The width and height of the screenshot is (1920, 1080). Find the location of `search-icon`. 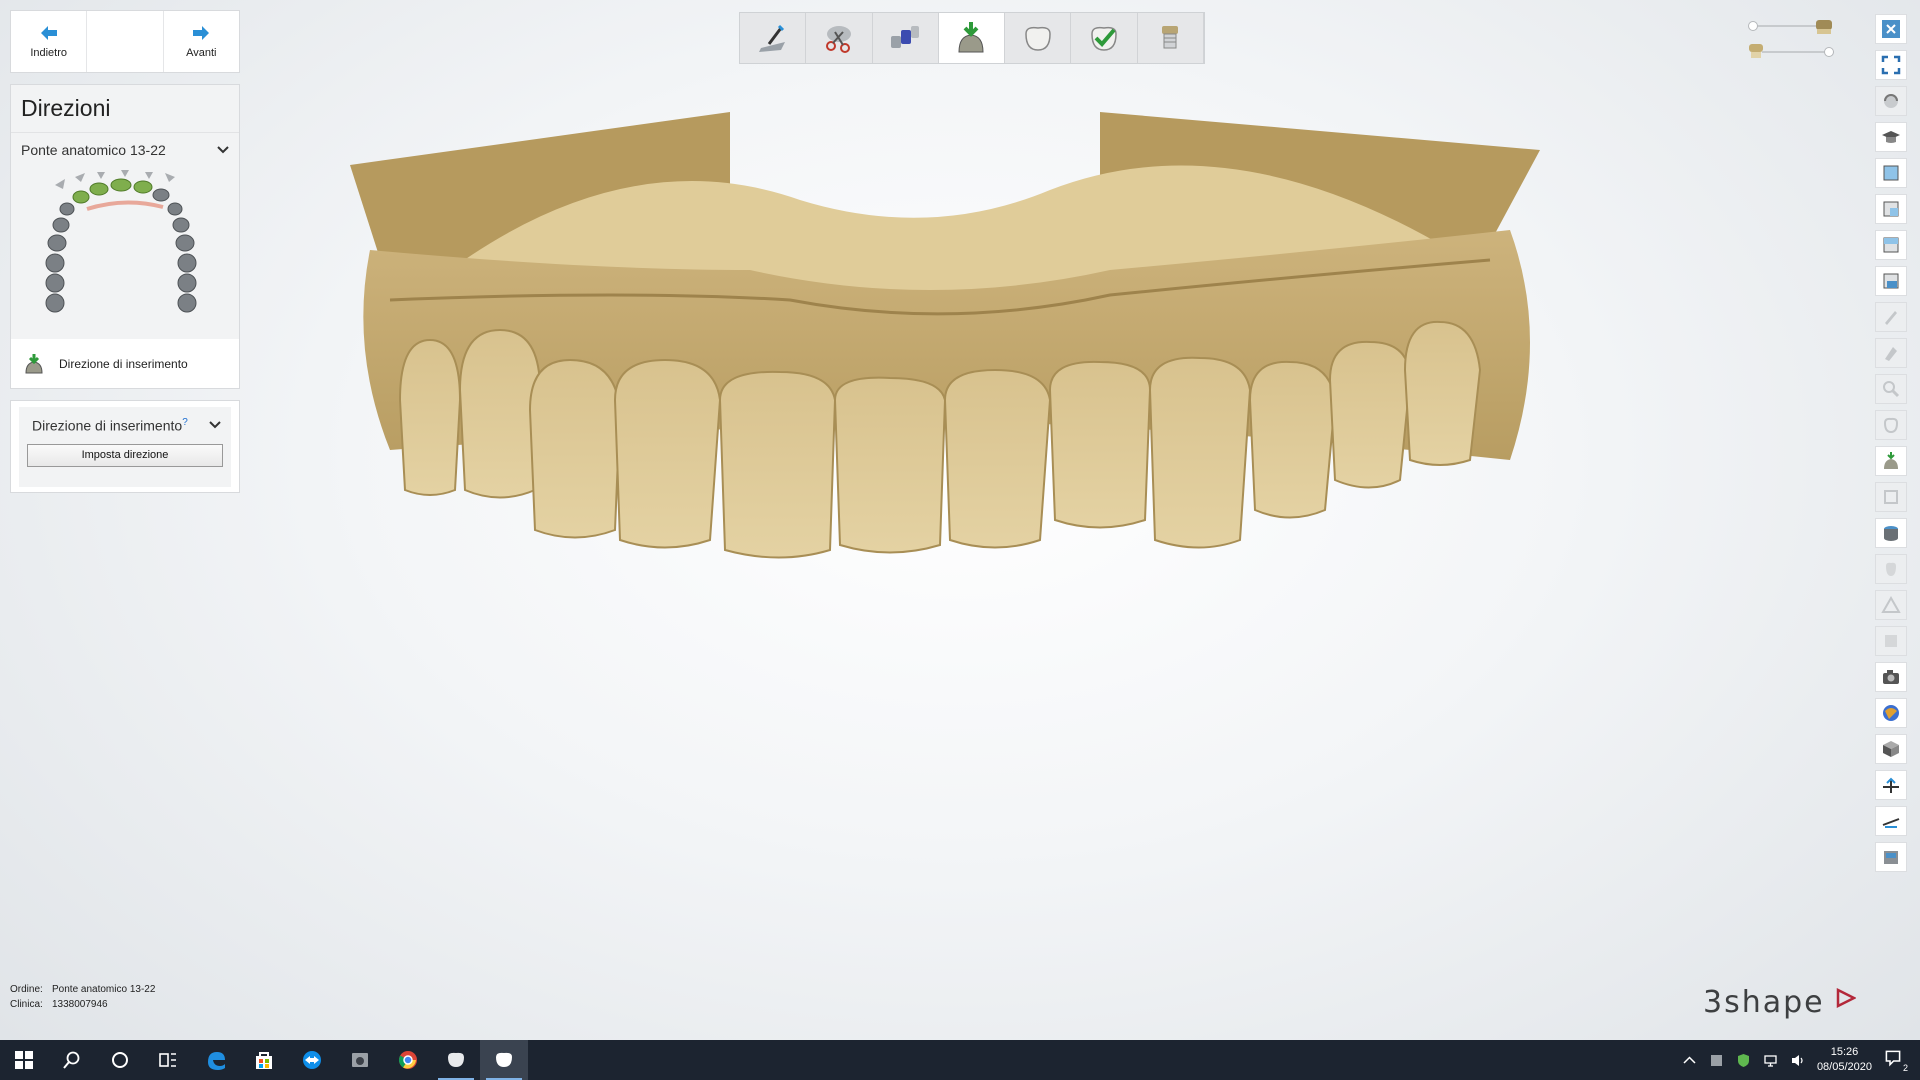

search-icon is located at coordinates (71, 1060).